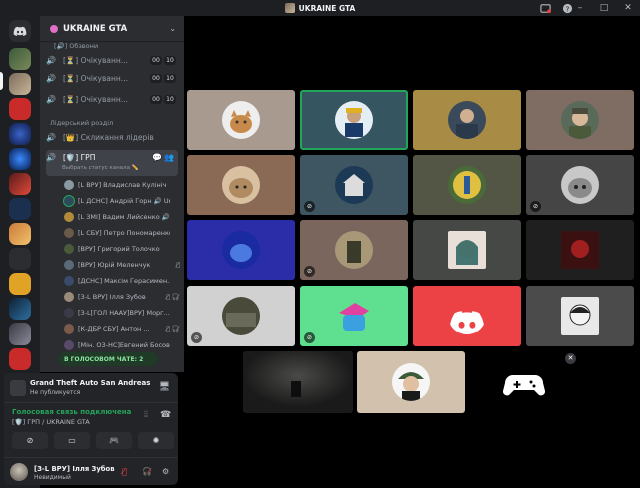  Describe the element at coordinates (19, 472) in the screenshot. I see `user-avatar` at that location.